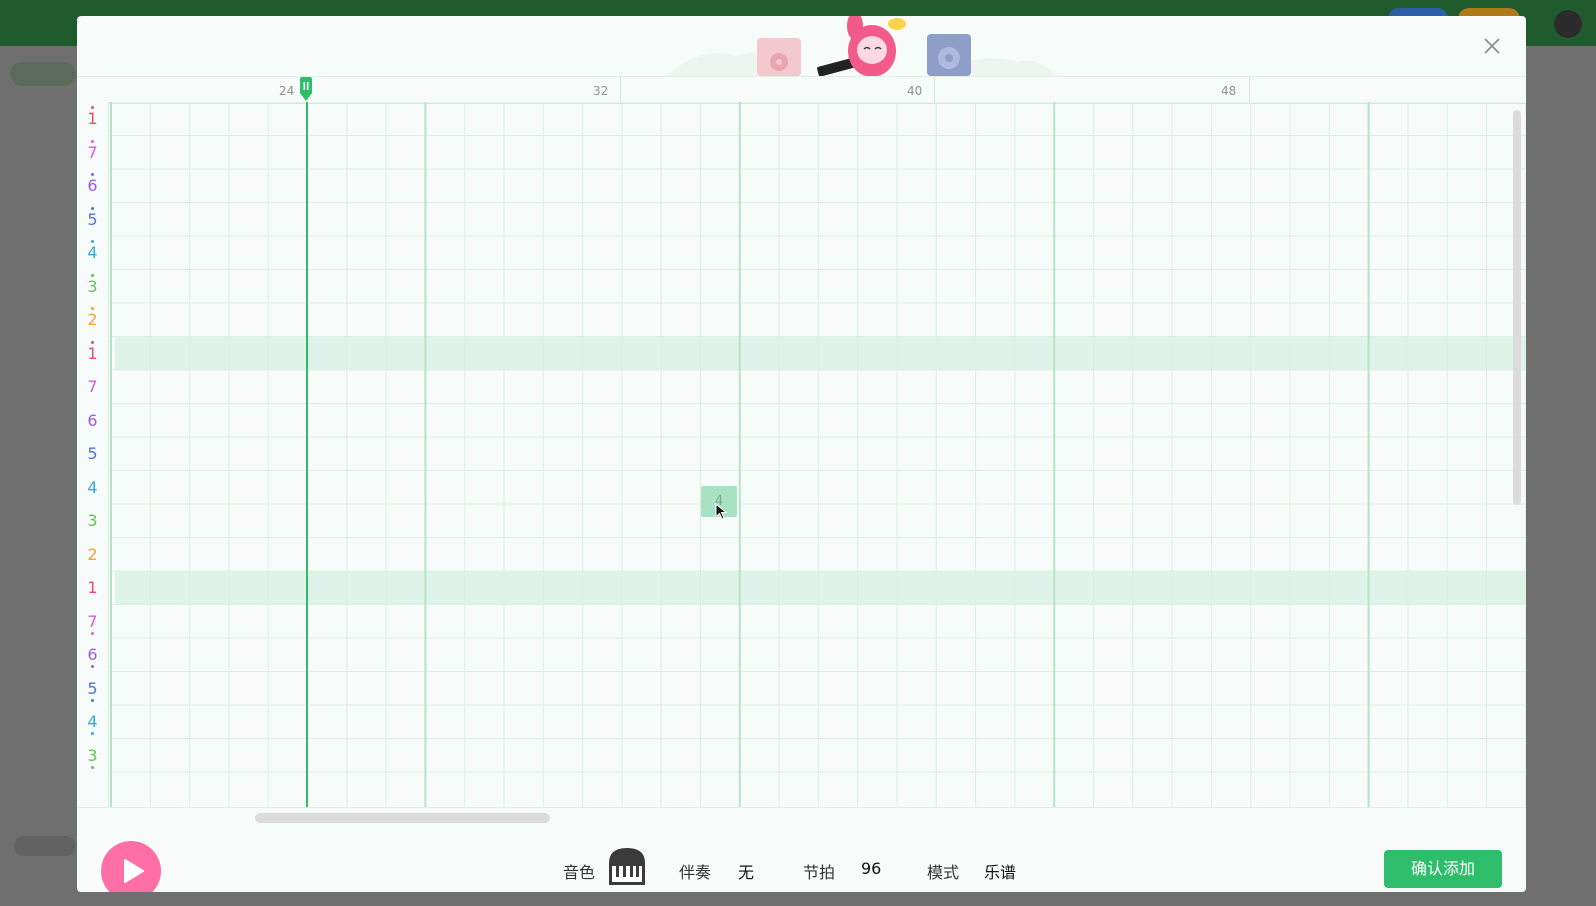  Describe the element at coordinates (579, 872) in the screenshot. I see `timbre-label: 音色` at that location.